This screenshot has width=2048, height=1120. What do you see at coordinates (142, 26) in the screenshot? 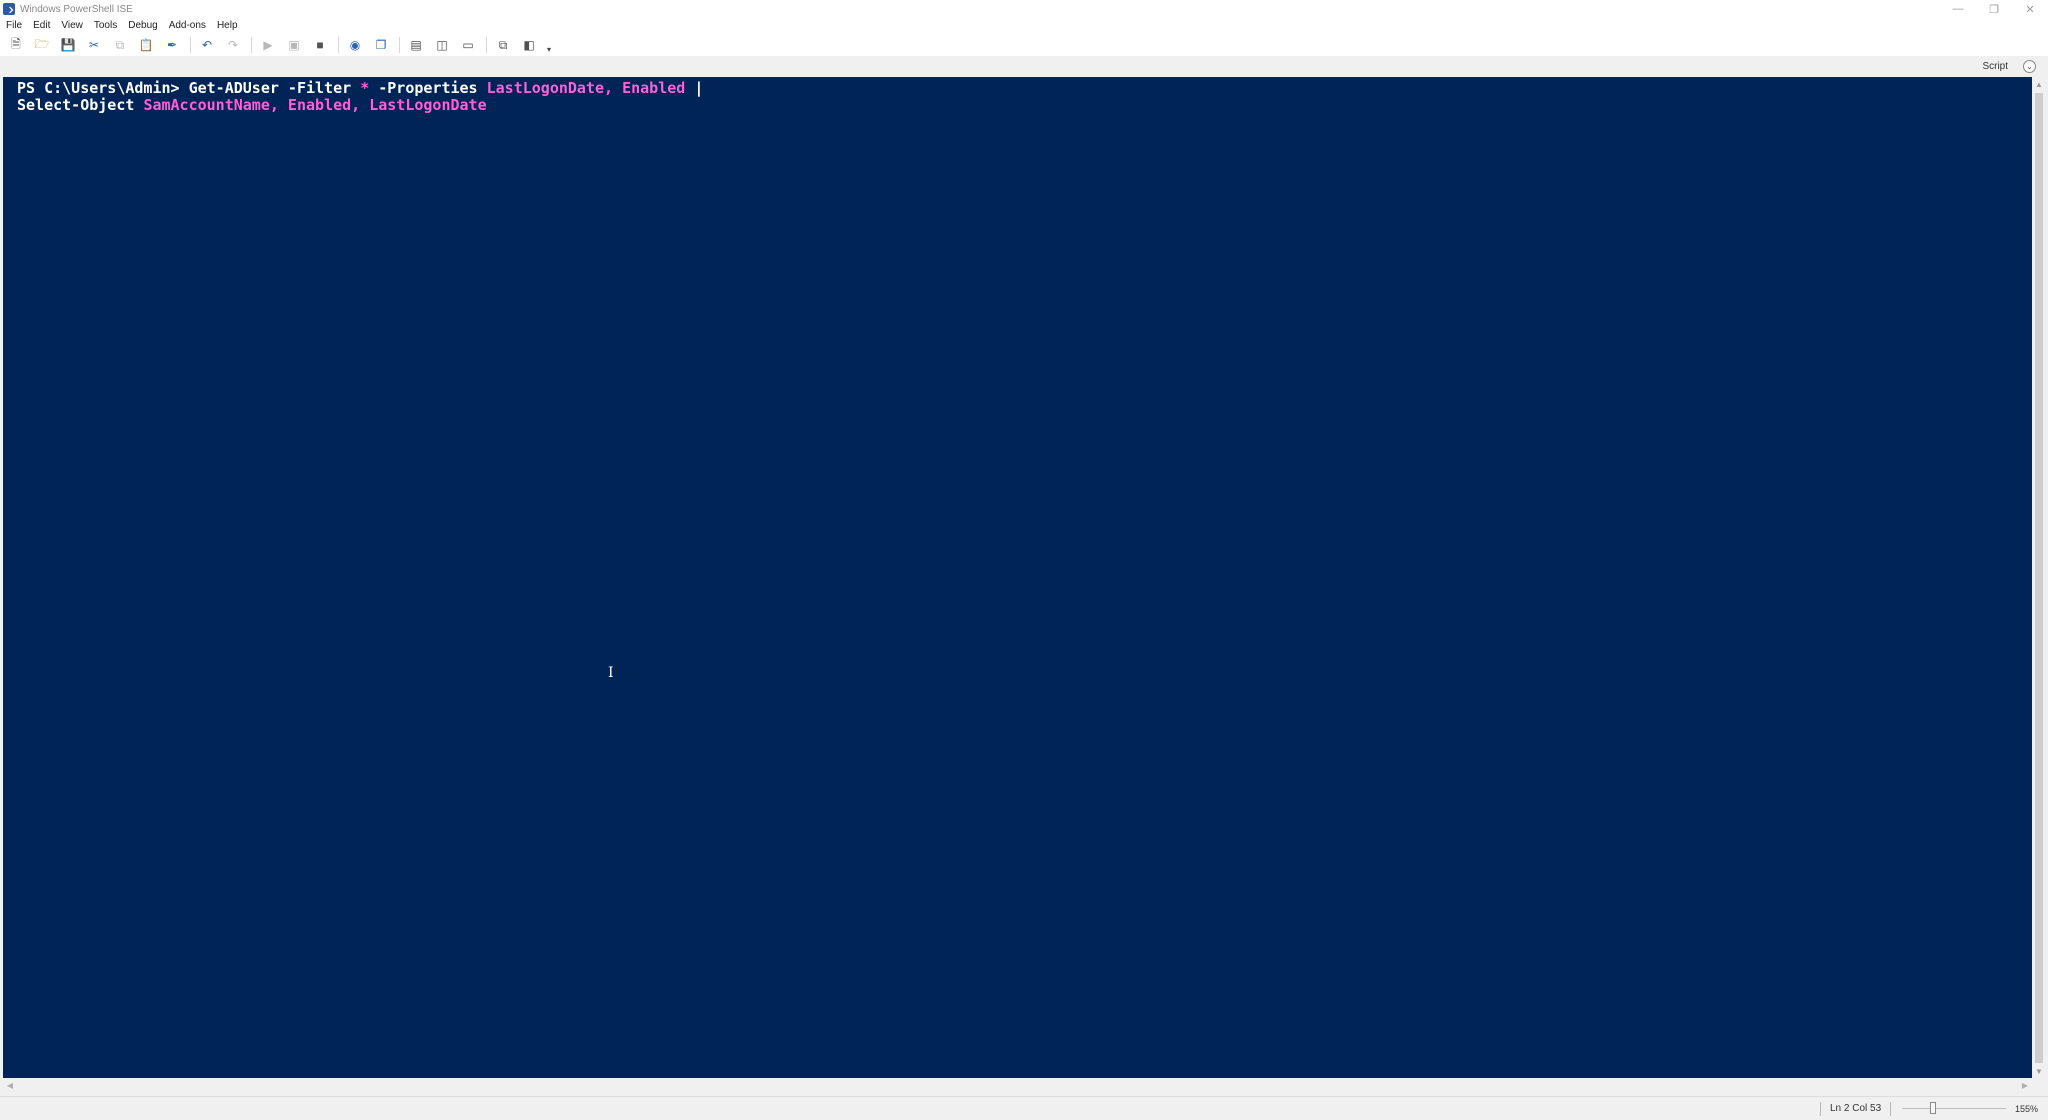
I see `menu-debug: Debug` at bounding box center [142, 26].